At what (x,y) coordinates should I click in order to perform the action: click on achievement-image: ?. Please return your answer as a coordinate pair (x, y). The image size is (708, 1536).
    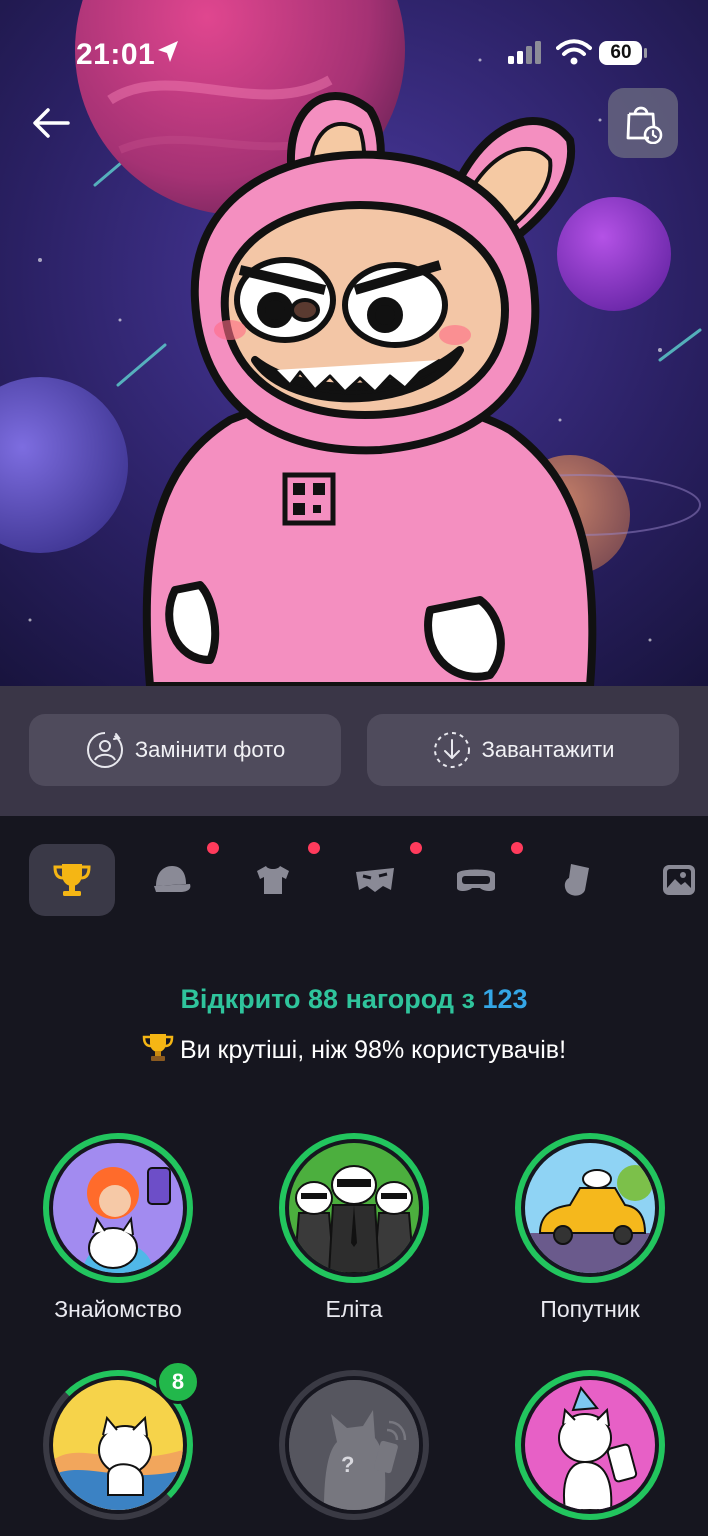
    Looking at the image, I should click on (354, 1445).